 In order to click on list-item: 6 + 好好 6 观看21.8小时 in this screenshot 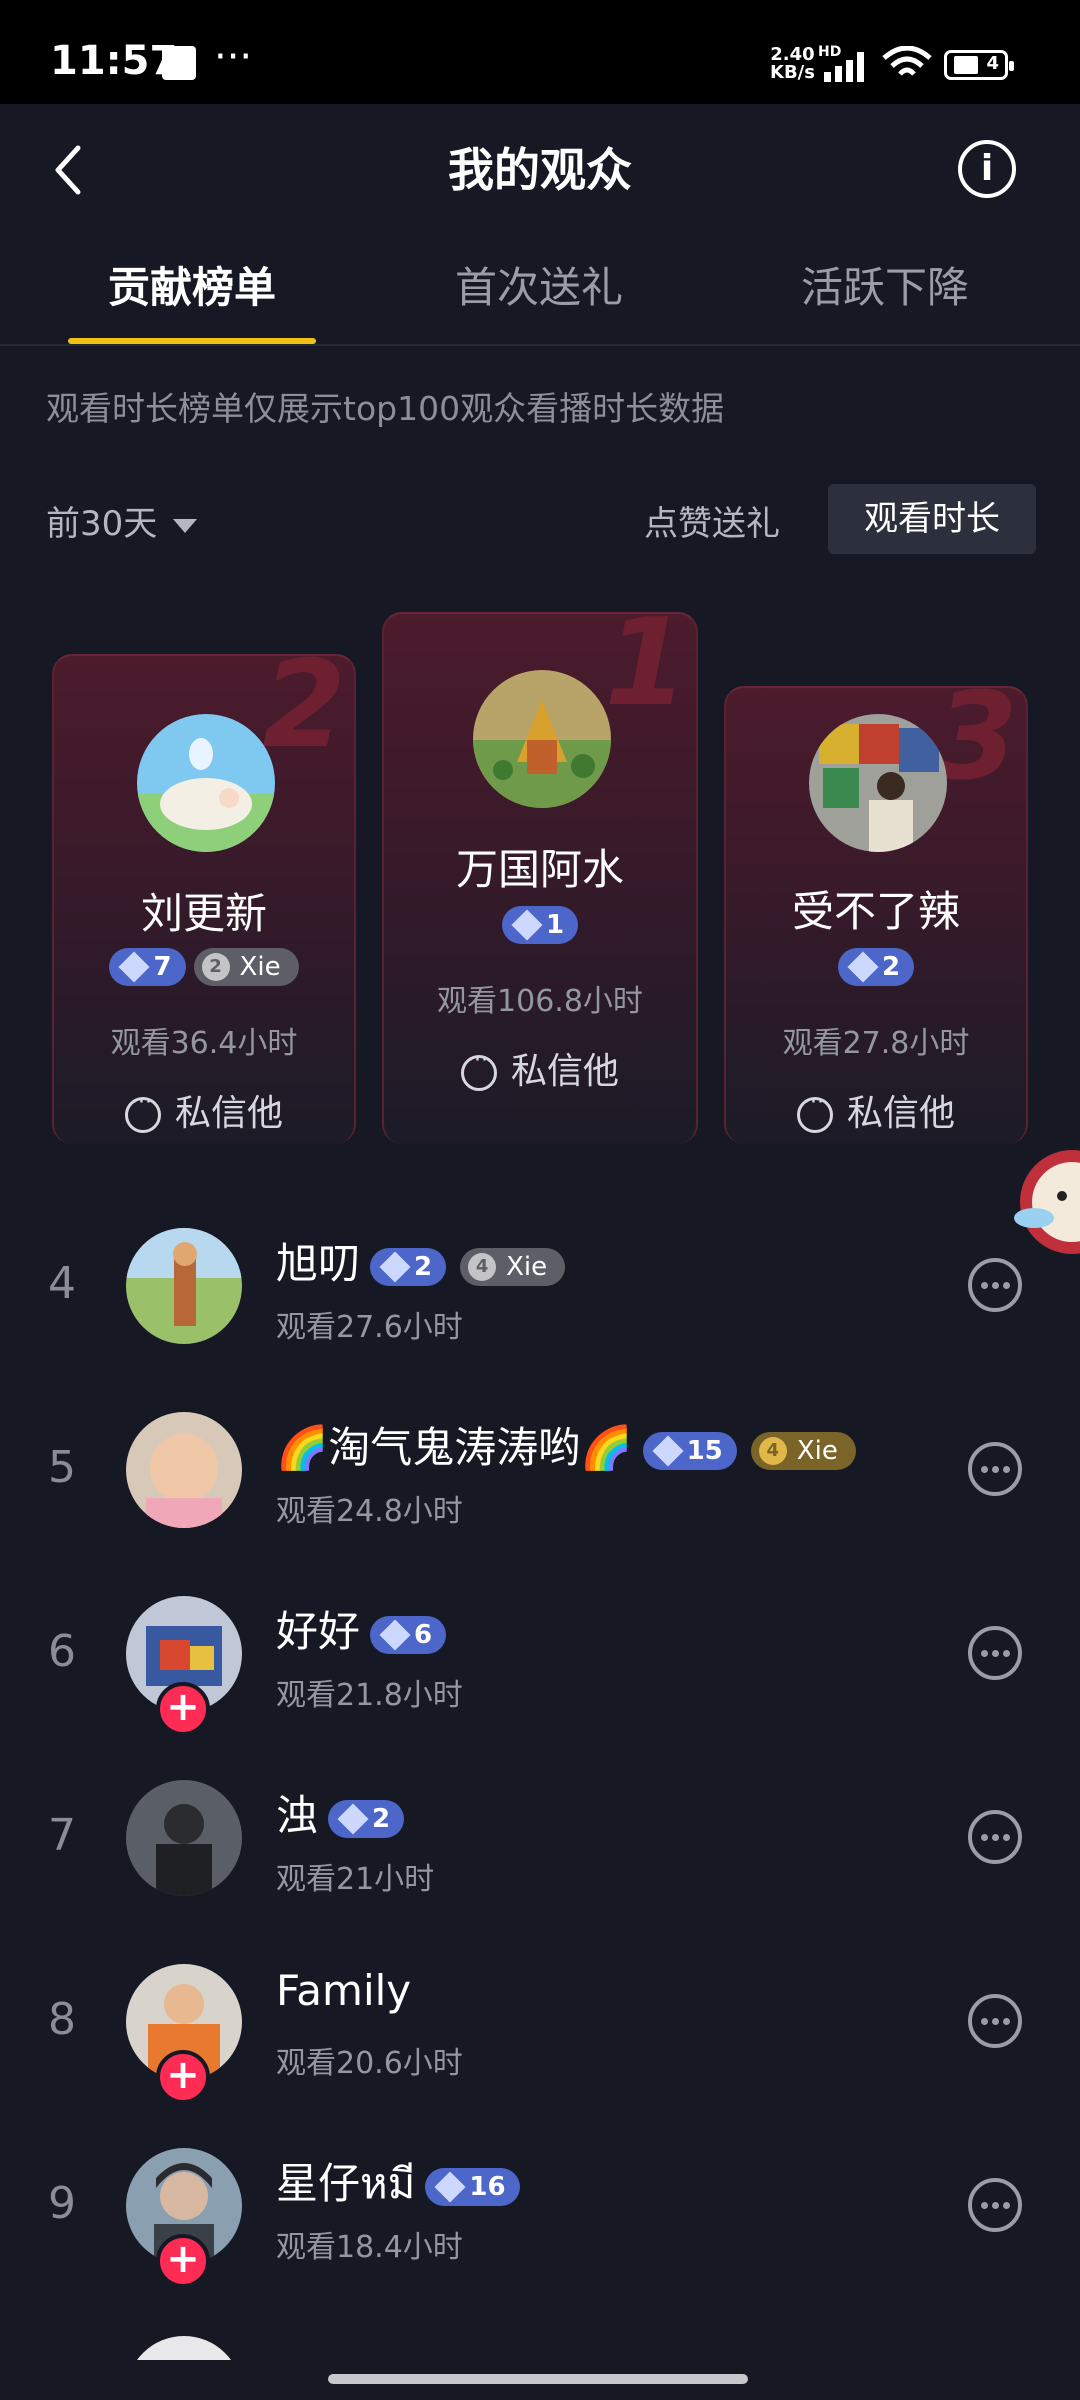, I will do `click(540, 1656)`.